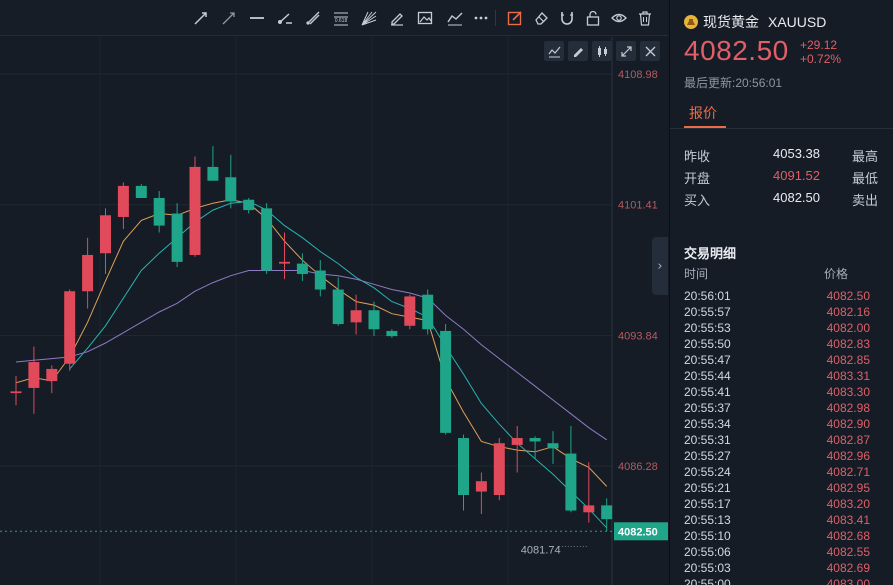  I want to click on trade-time: 20:56:01, so click(707, 296).